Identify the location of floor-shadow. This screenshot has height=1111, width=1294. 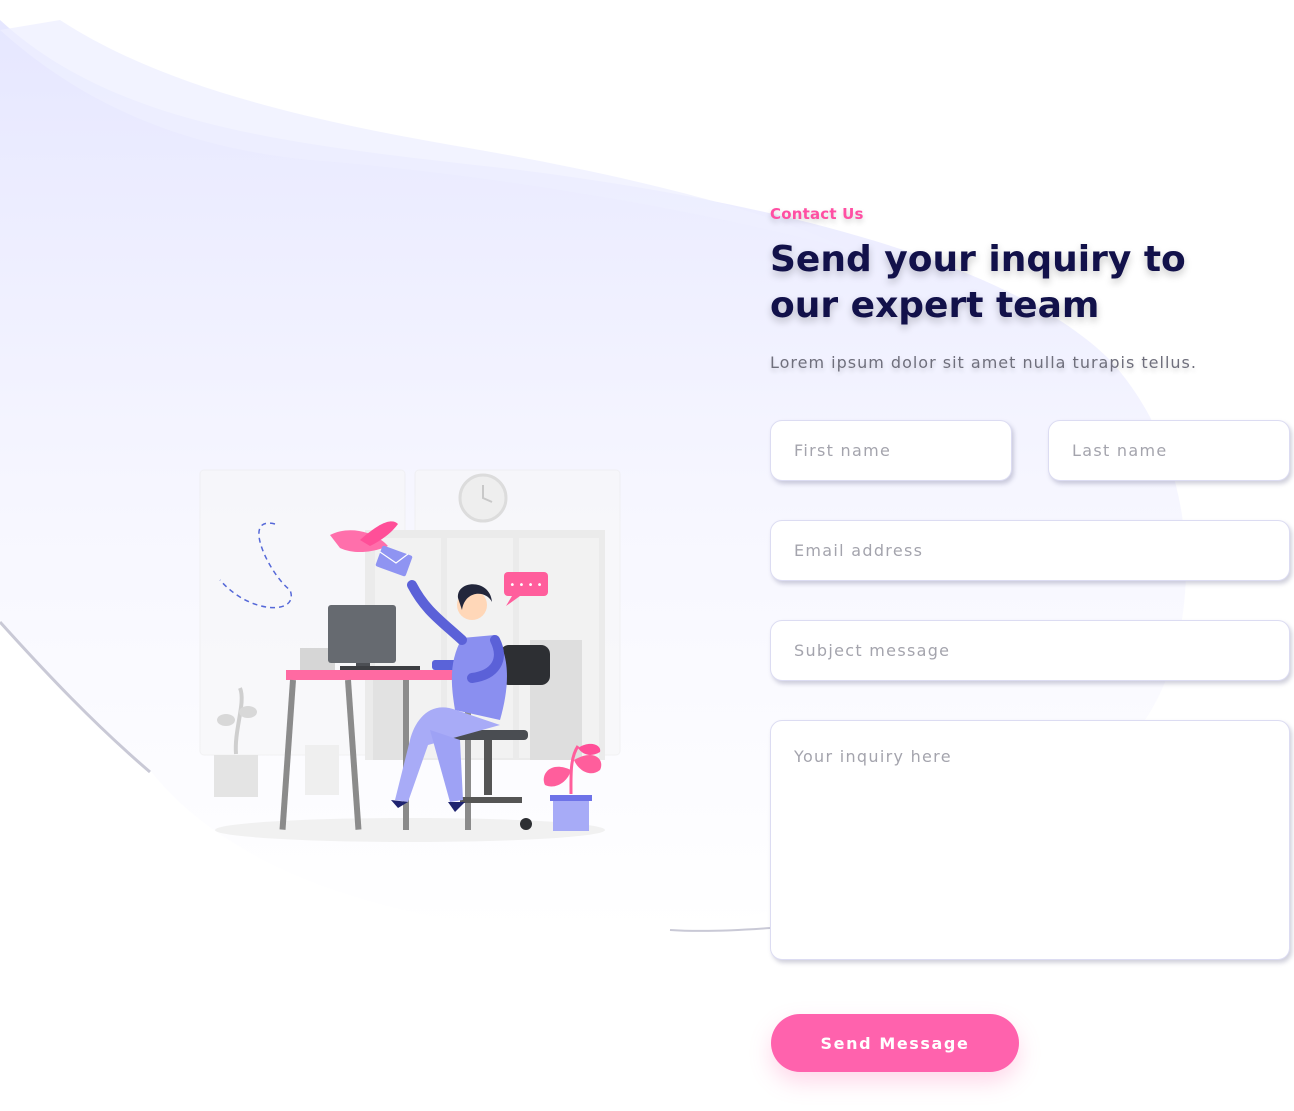
(410, 830).